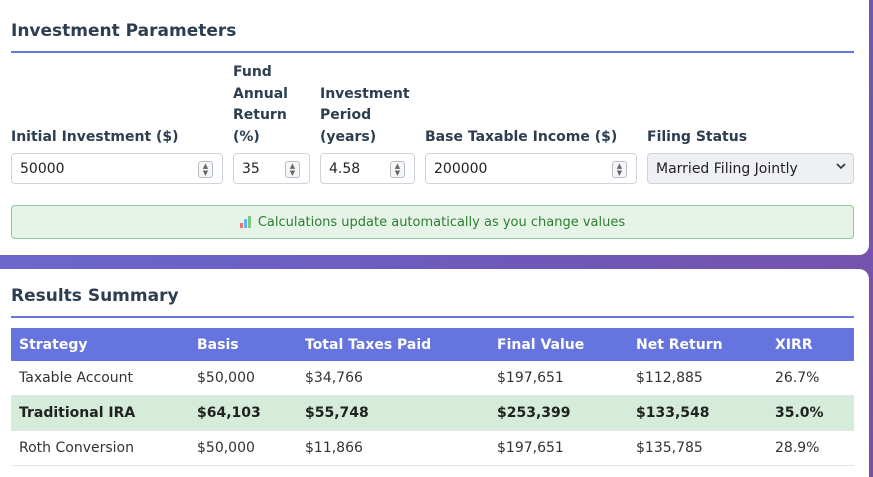 The image size is (873, 477). I want to click on field-fund-annual-return: Fund Annual Return (%) 35 ▲ ▼, so click(271, 122).